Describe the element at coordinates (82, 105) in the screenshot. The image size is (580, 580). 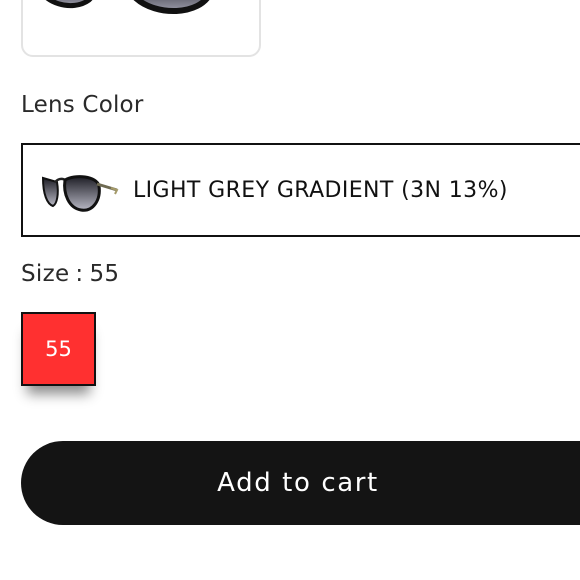
I see `lens-color-label: Lens Color` at that location.